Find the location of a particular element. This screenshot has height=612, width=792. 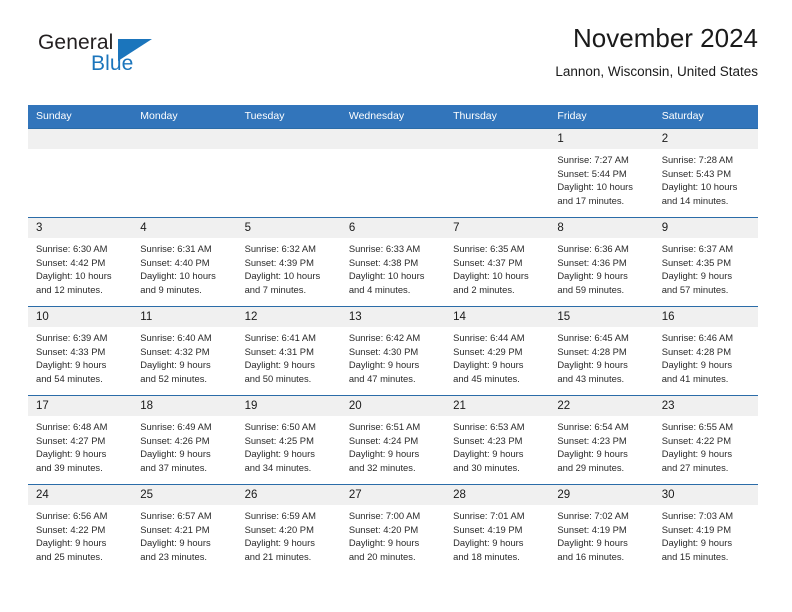

sunrise-text: Sunrise: 6:31 AM is located at coordinates (176, 248).